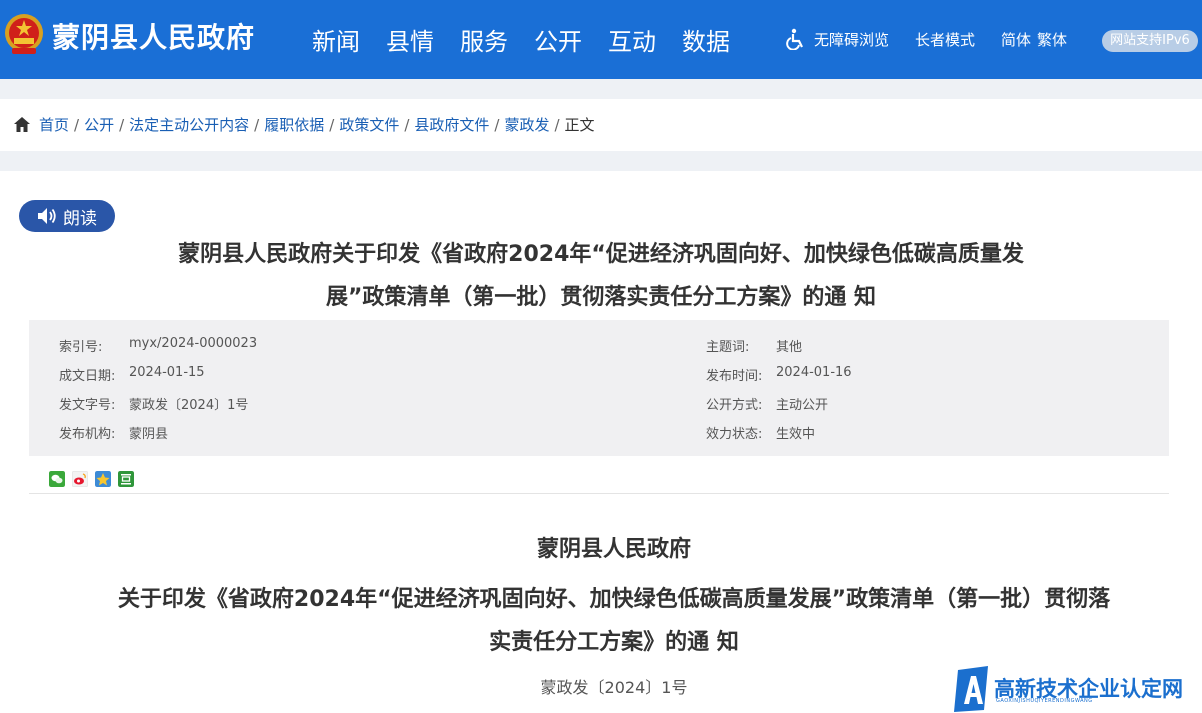  I want to click on ipv6-badge: 网站支持IPv6, so click(1150, 41).